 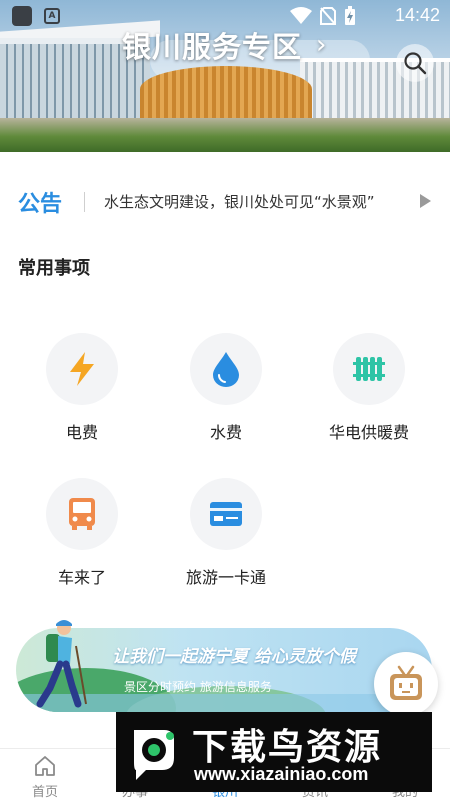 What do you see at coordinates (281, 774) in the screenshot?
I see `watermark-url: www.xiazainiao.com` at bounding box center [281, 774].